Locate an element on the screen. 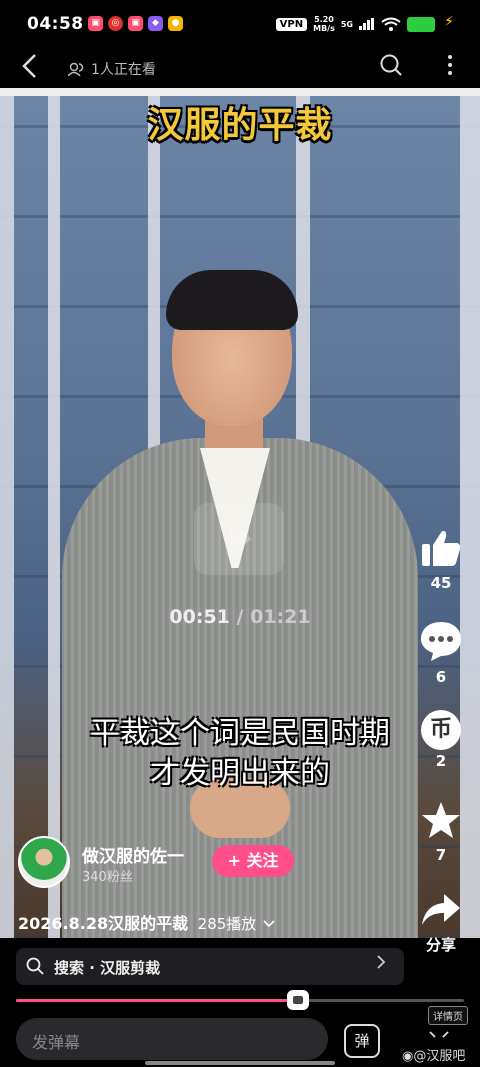 The height and width of the screenshot is (1067, 480). video-timestamp: 00:51 / 01:21 is located at coordinates (240, 617).